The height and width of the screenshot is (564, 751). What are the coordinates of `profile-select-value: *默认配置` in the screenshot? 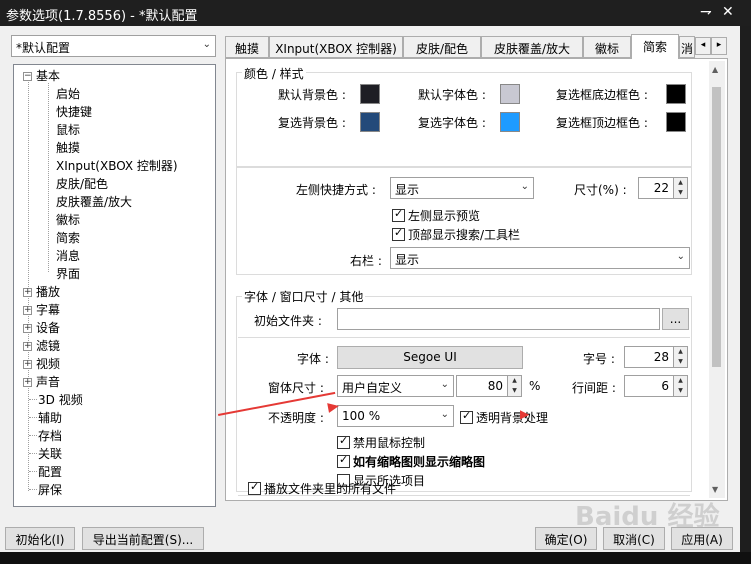 It's located at (43, 48).